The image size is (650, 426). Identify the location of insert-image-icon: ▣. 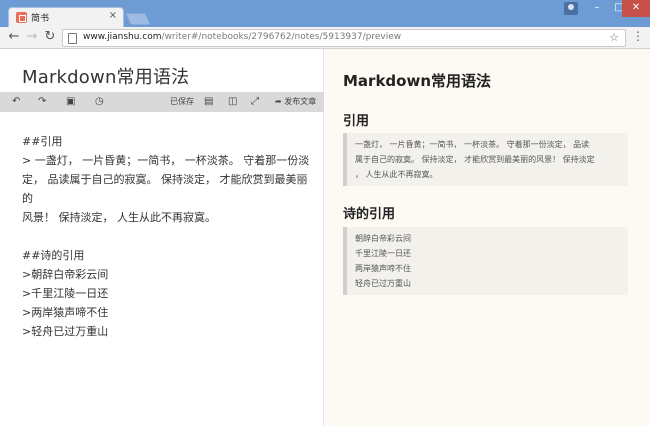
(70, 102).